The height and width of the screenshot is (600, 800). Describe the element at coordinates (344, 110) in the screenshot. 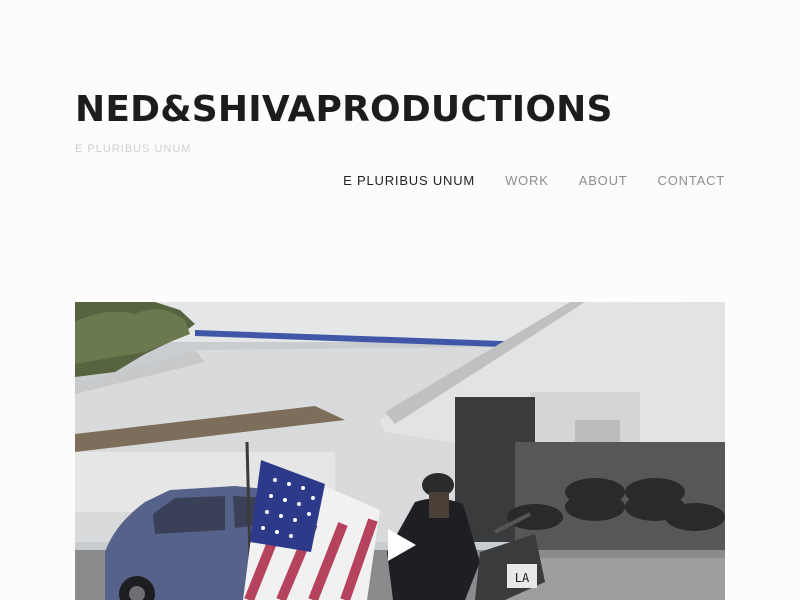

I see `site-title: NED&SHIVAPRODUCTIONS` at that location.